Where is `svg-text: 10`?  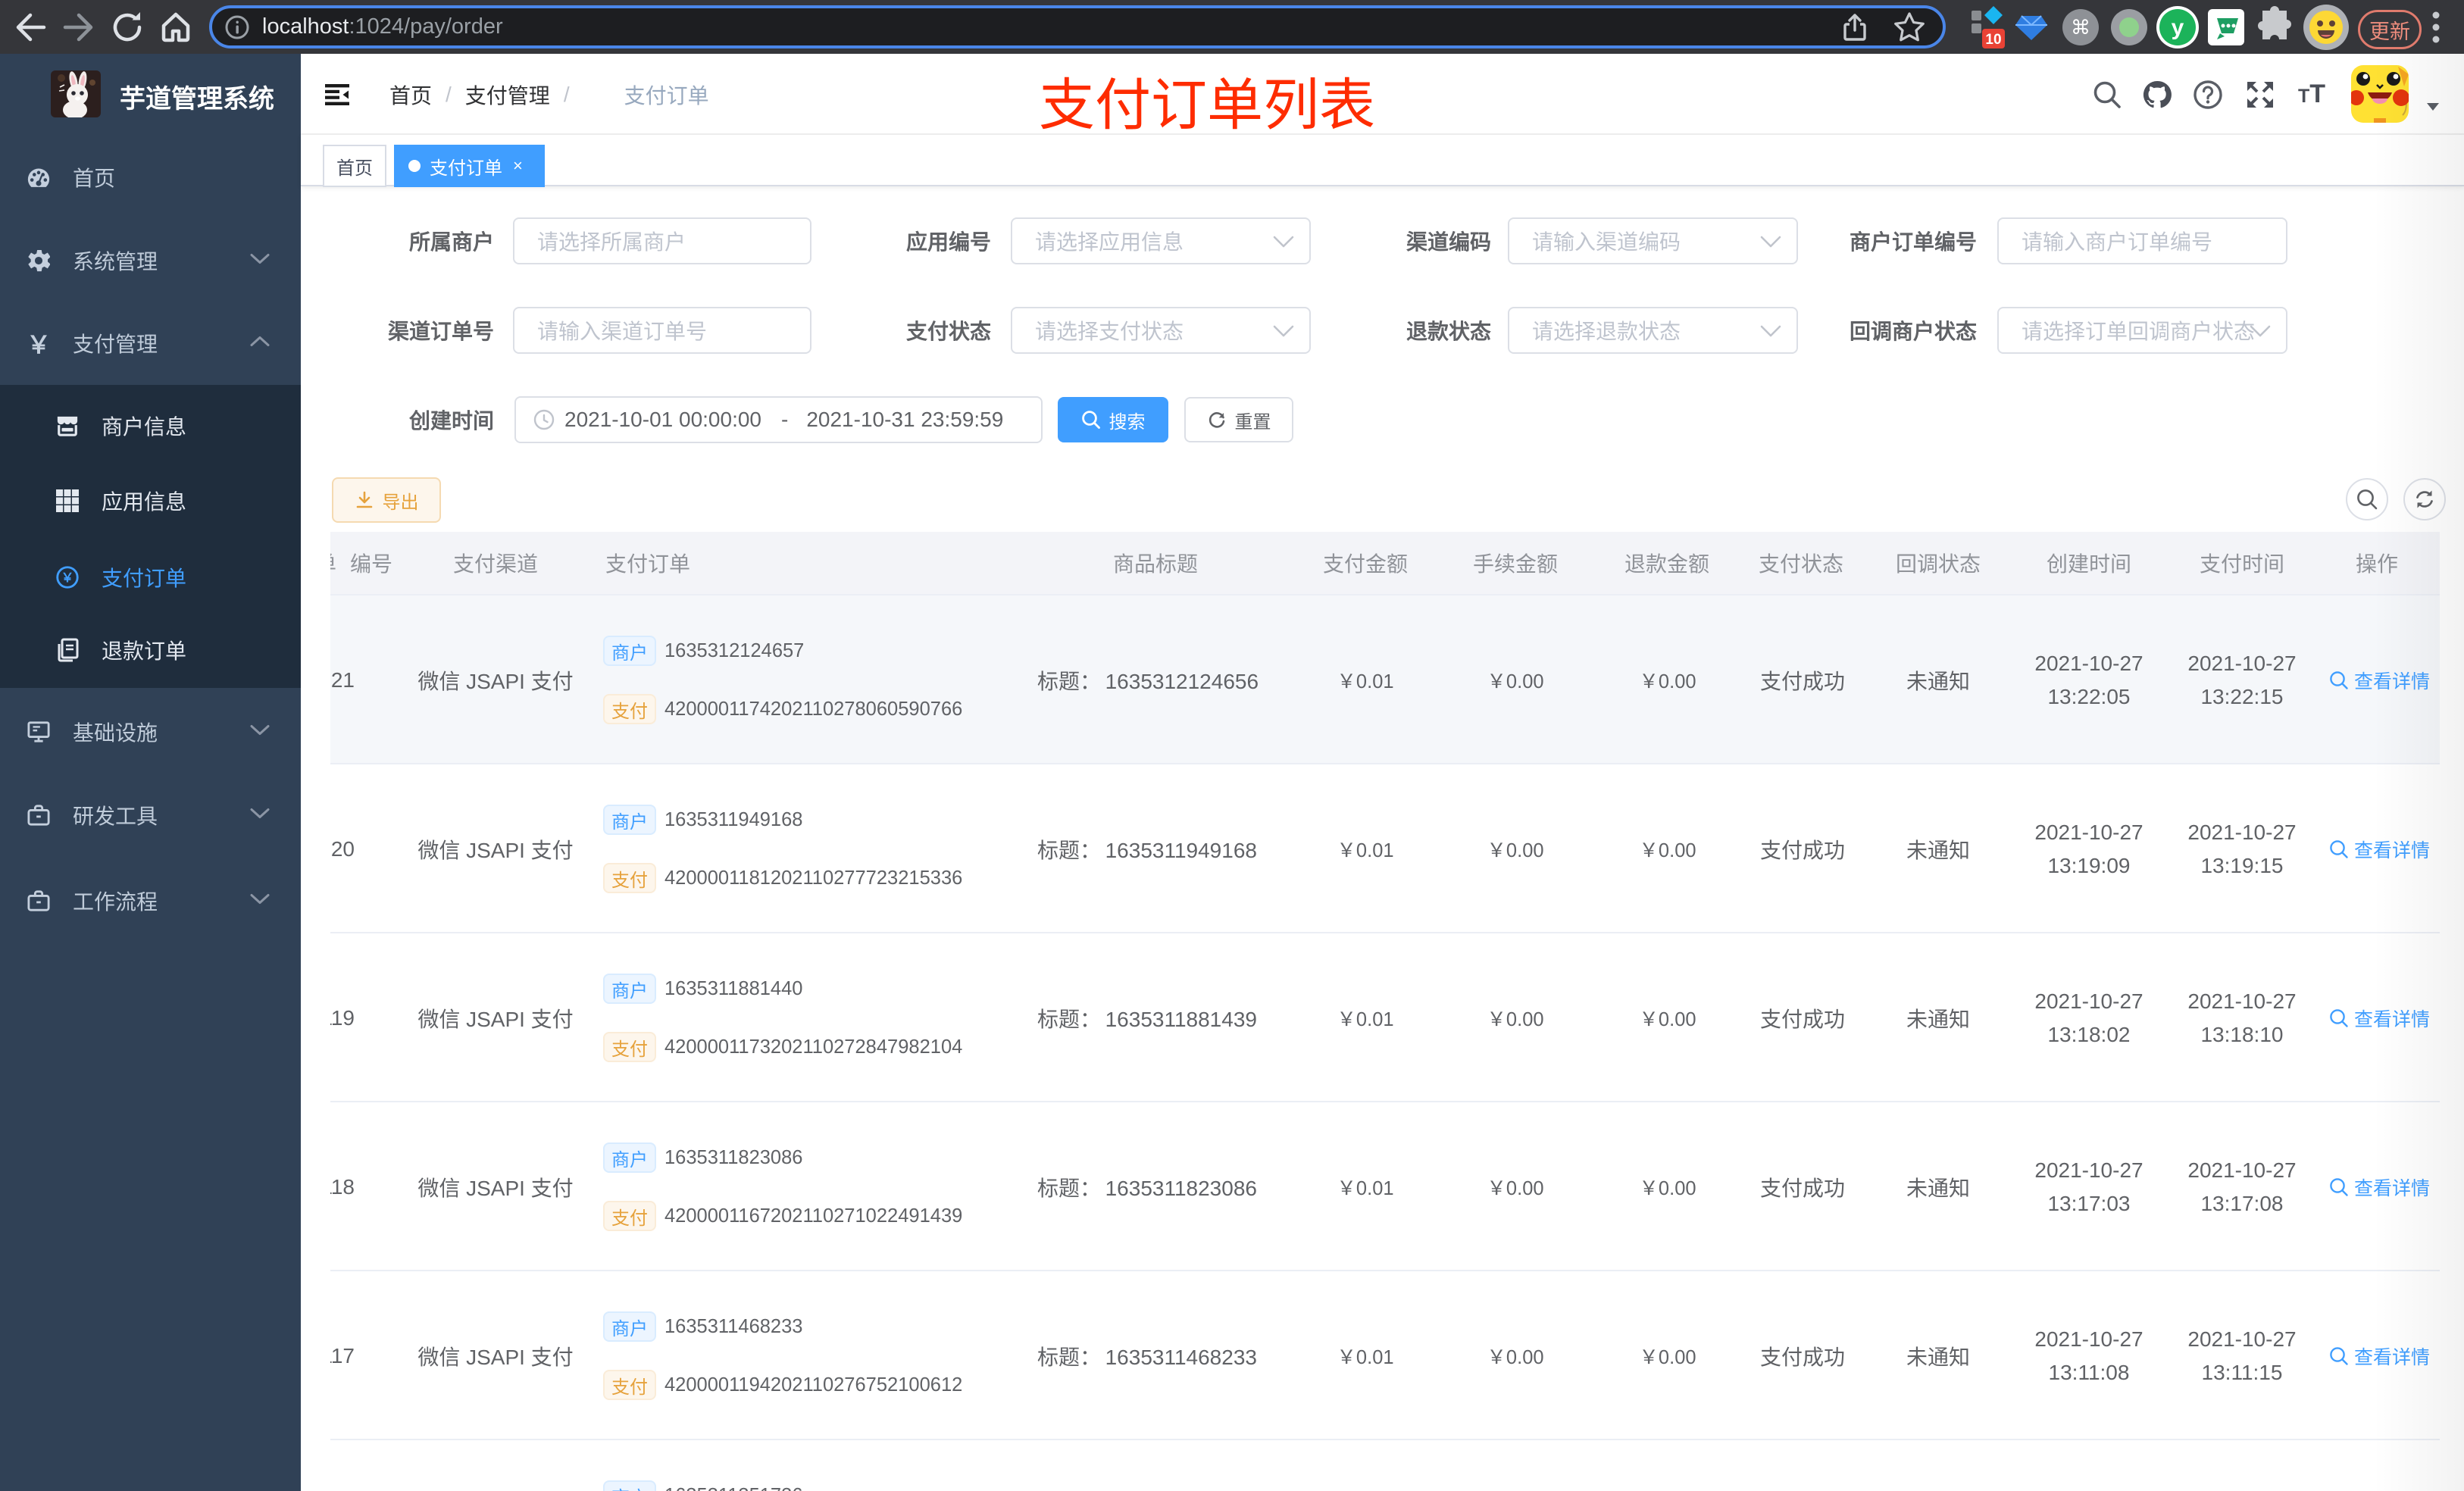 svg-text: 10 is located at coordinates (1993, 40).